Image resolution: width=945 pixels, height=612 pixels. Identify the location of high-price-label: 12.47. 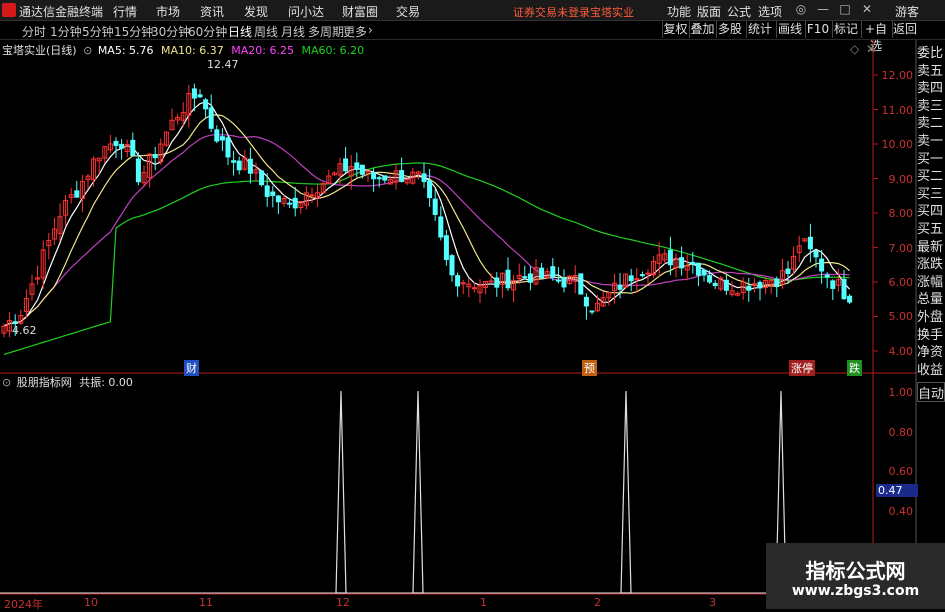
(223, 64).